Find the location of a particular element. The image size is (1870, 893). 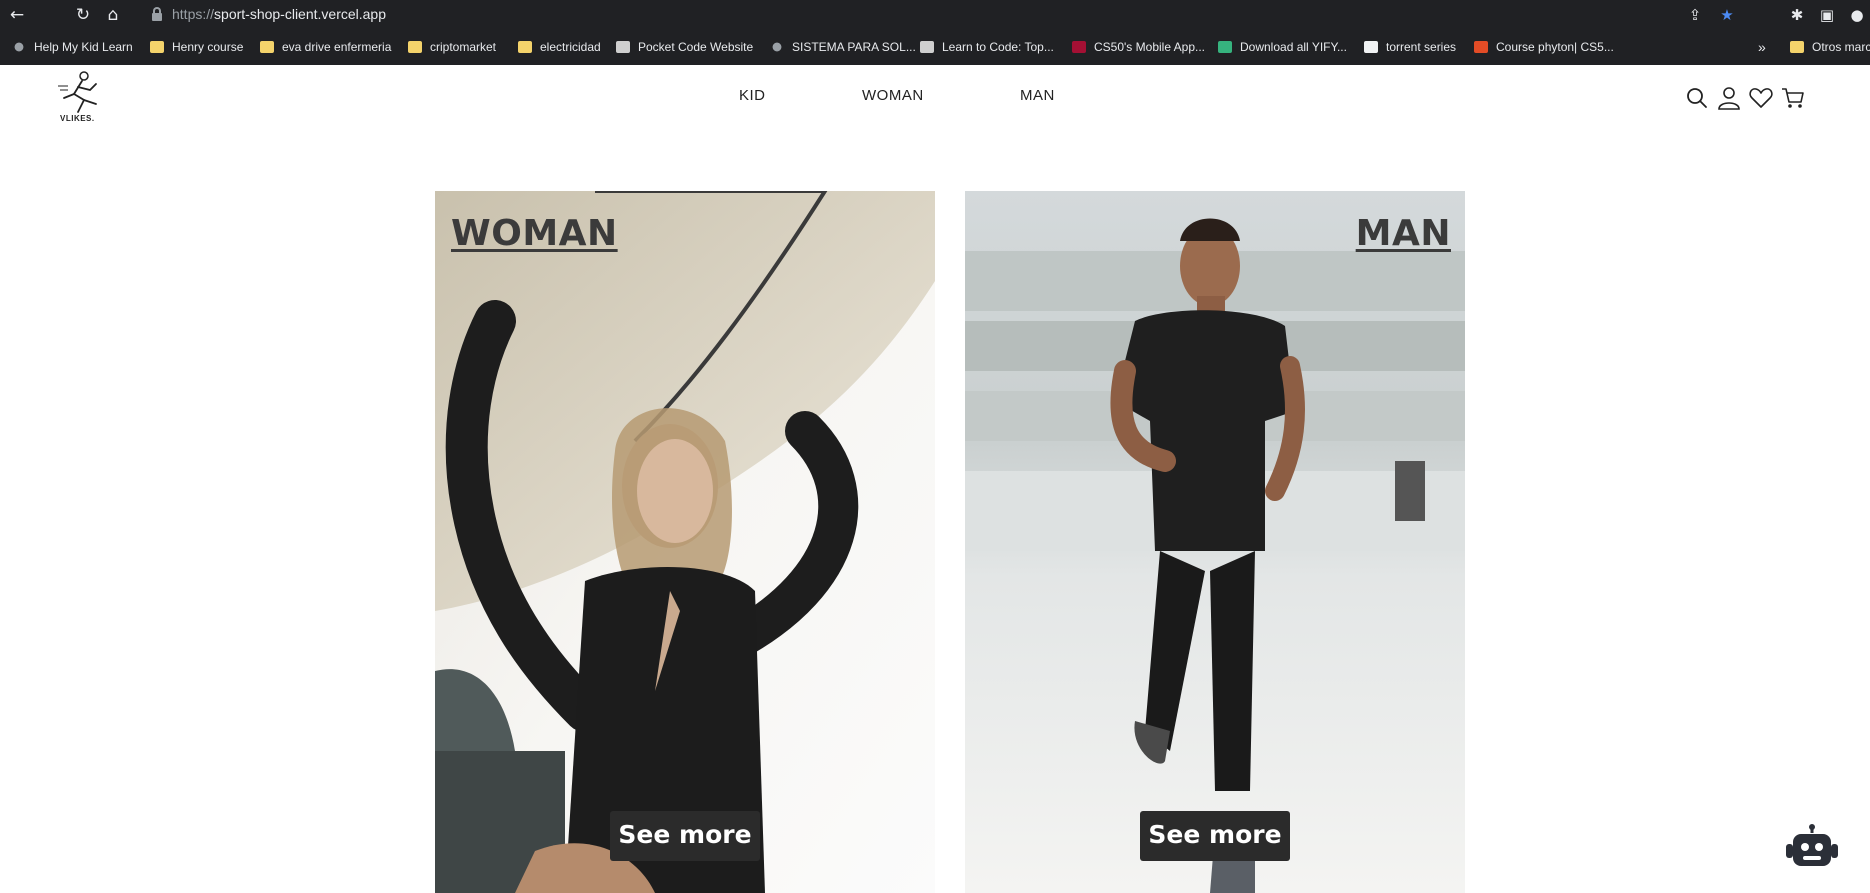

chatbot-icon is located at coordinates (1812, 848).